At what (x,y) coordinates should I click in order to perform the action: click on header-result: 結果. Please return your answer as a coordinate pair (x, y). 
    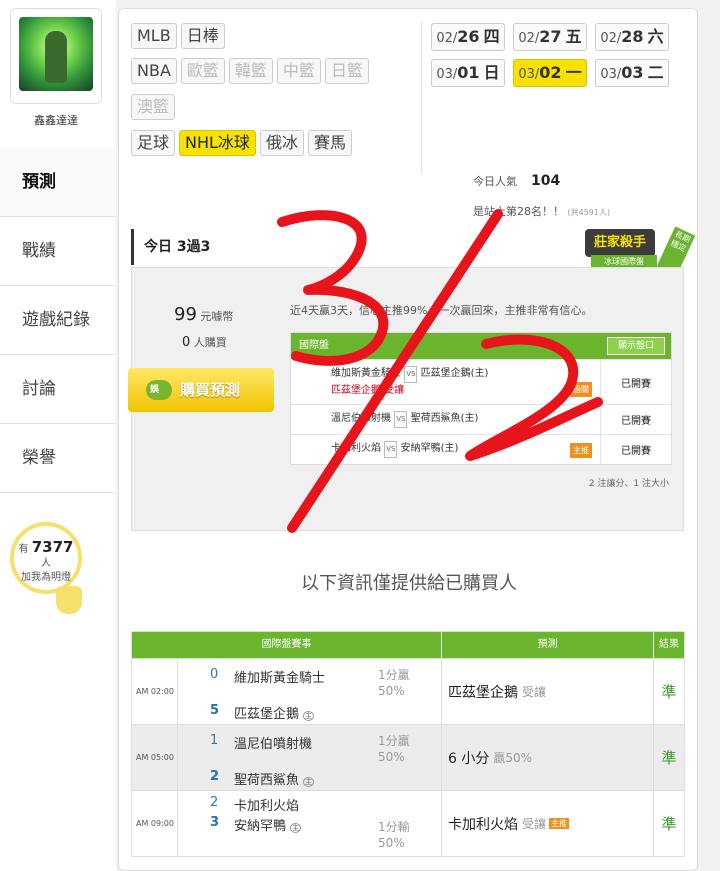
    Looking at the image, I should click on (669, 644).